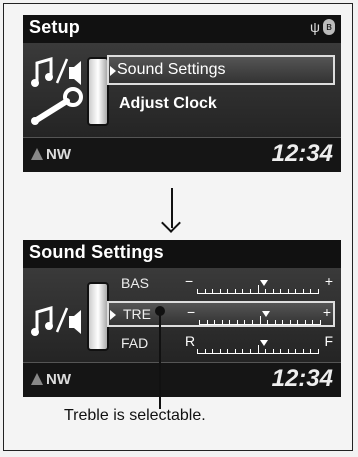  What do you see at coordinates (55, 27) in the screenshot?
I see `screen-title: Setup` at bounding box center [55, 27].